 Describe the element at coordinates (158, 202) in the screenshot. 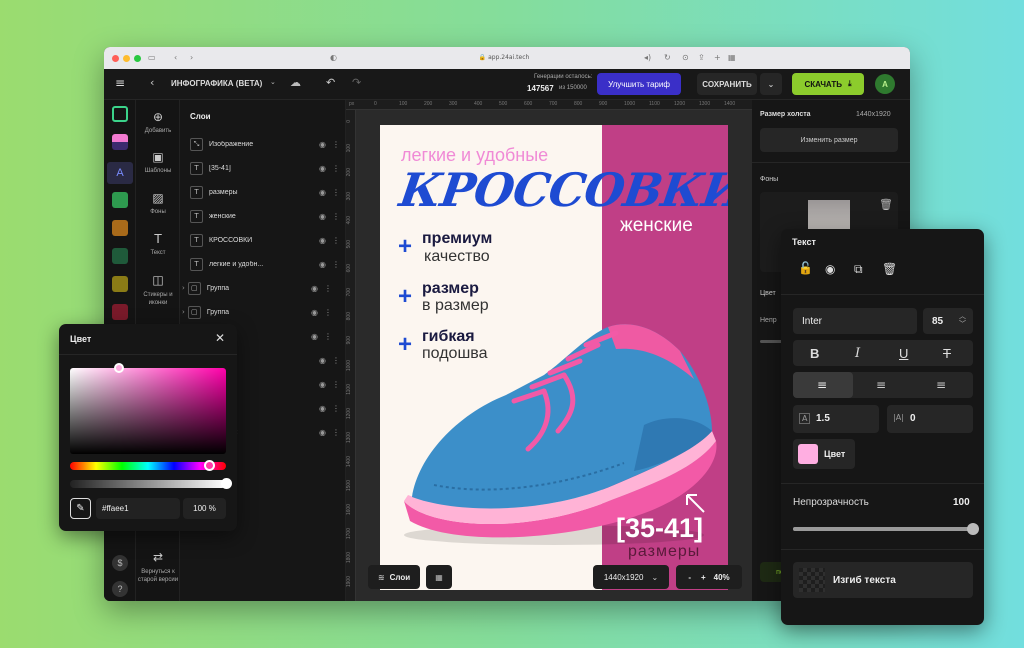

I see `tool-backgrounds: ▨ Фоны` at that location.